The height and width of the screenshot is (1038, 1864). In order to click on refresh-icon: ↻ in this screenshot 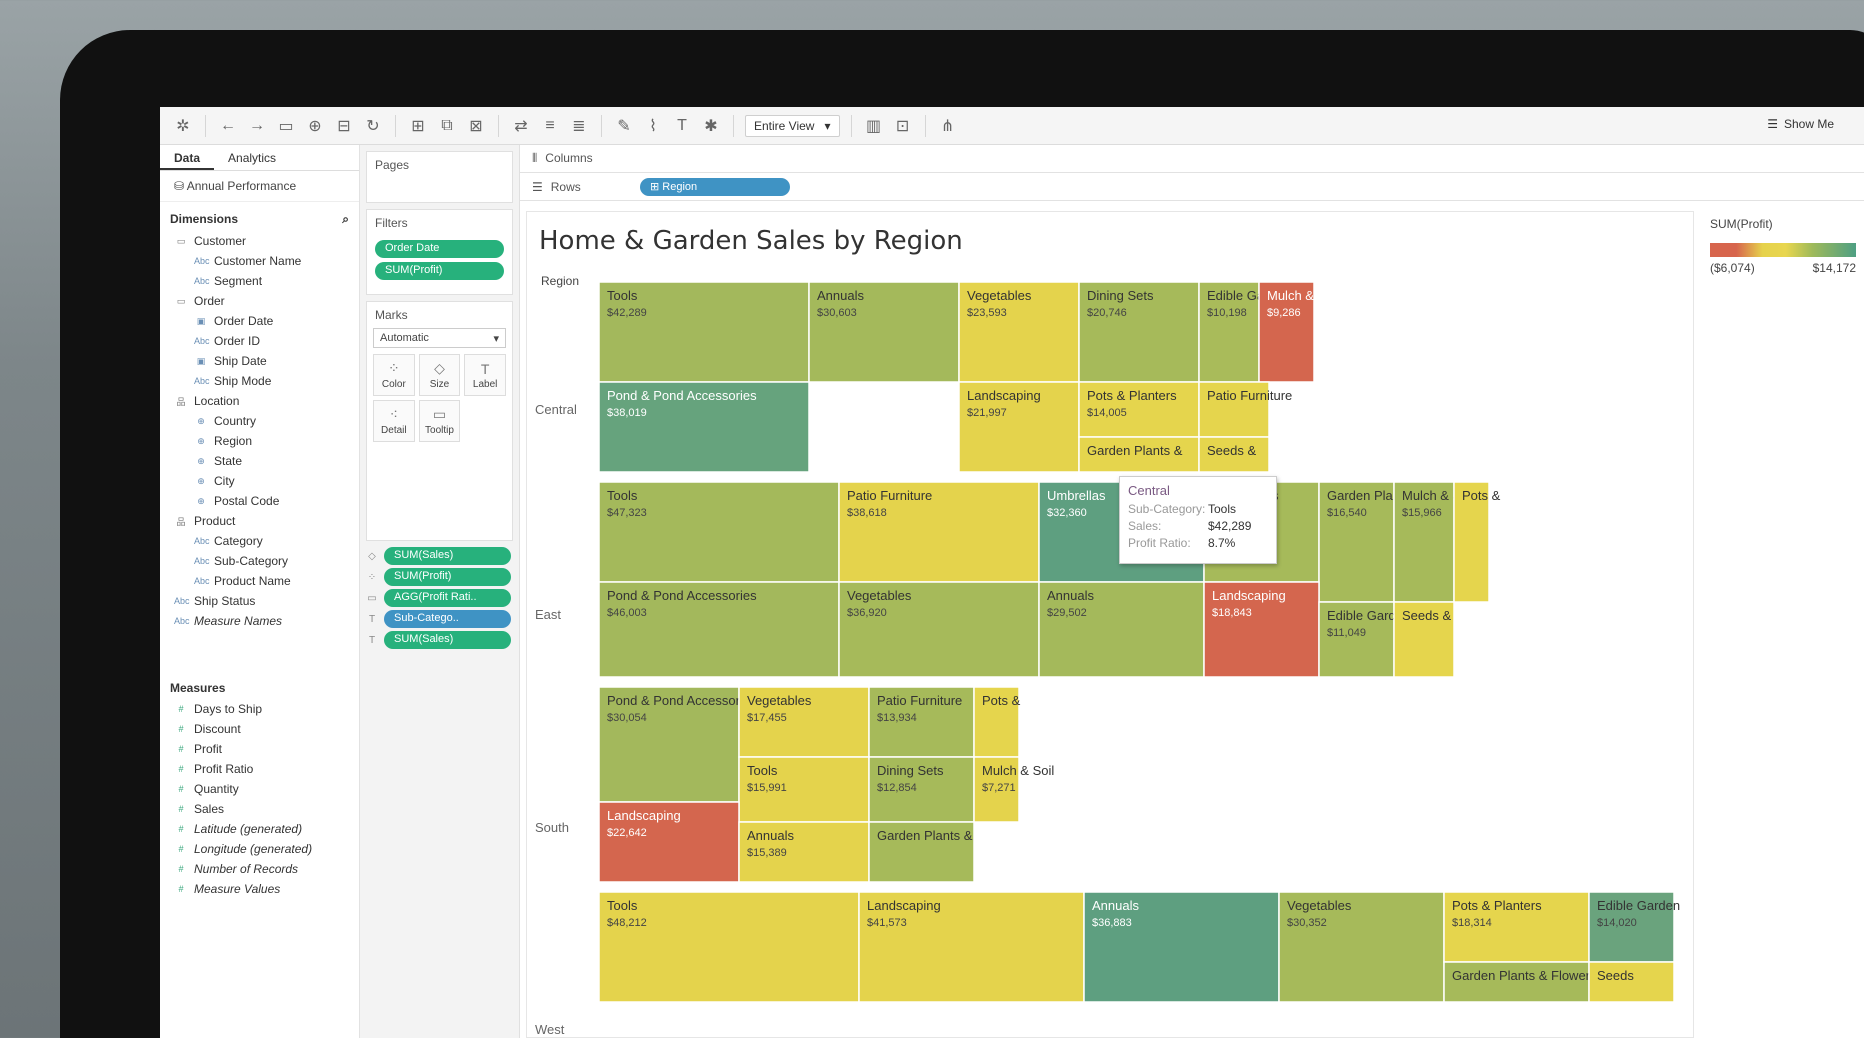, I will do `click(373, 126)`.